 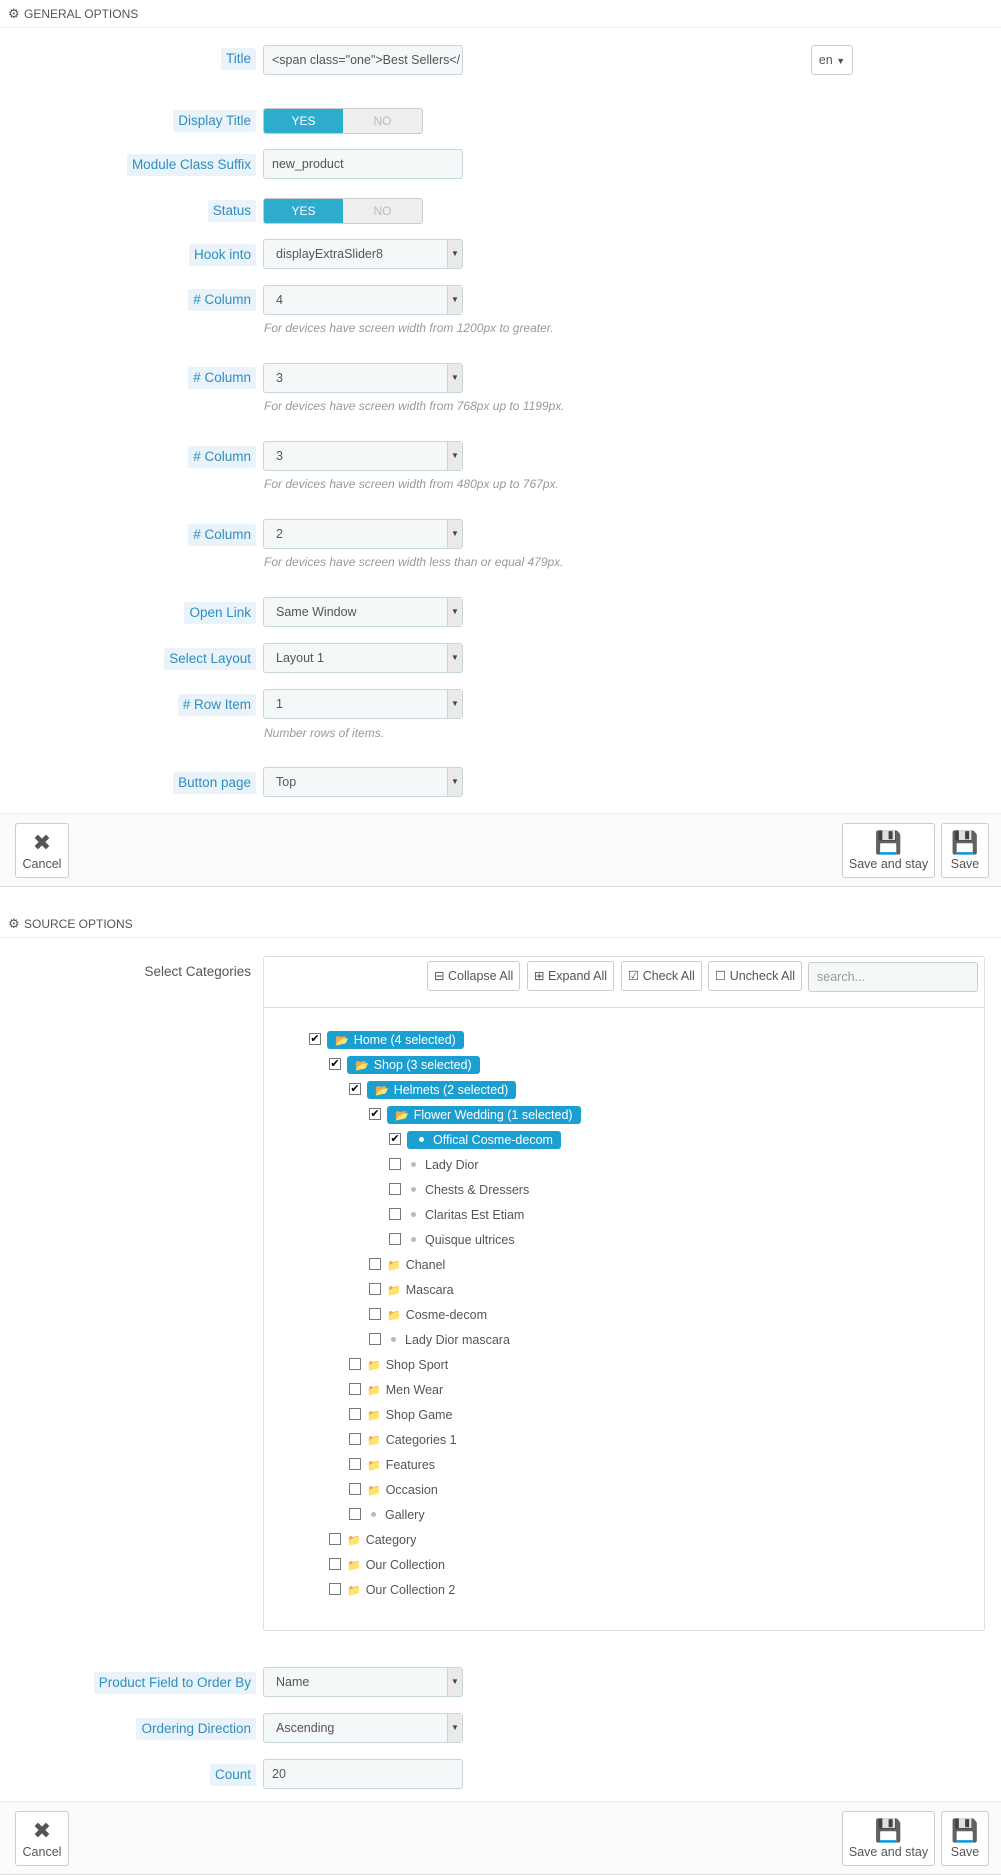 What do you see at coordinates (387, 1565) in the screenshot?
I see `tree-node: 📁 Our Collection` at bounding box center [387, 1565].